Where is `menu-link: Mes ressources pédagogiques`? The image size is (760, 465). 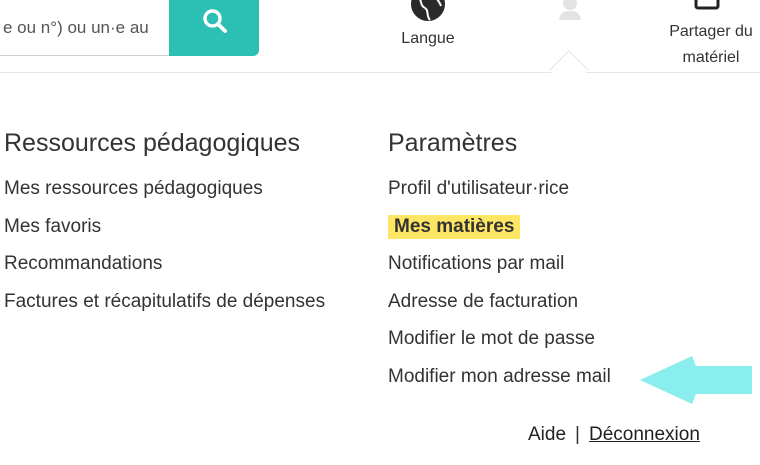 menu-link: Mes ressources pédagogiques is located at coordinates (133, 188).